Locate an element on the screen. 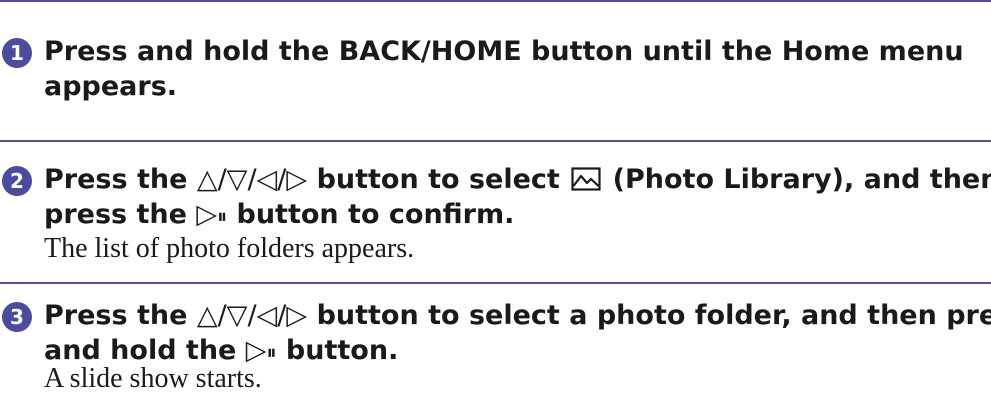 The height and width of the screenshot is (396, 991). photo-library-icon is located at coordinates (586, 179).